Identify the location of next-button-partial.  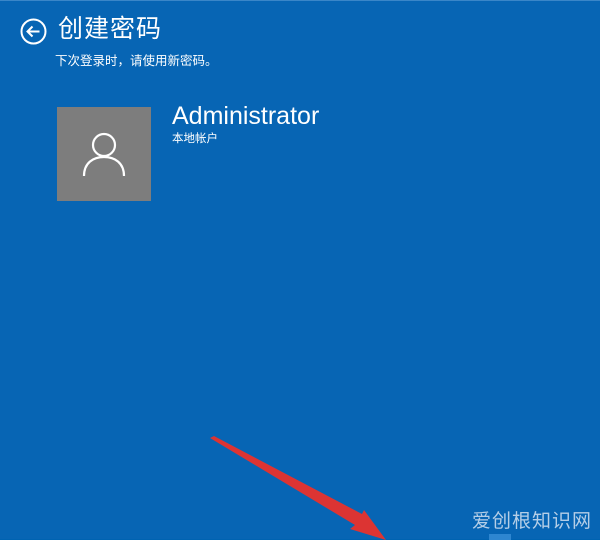
(500, 537).